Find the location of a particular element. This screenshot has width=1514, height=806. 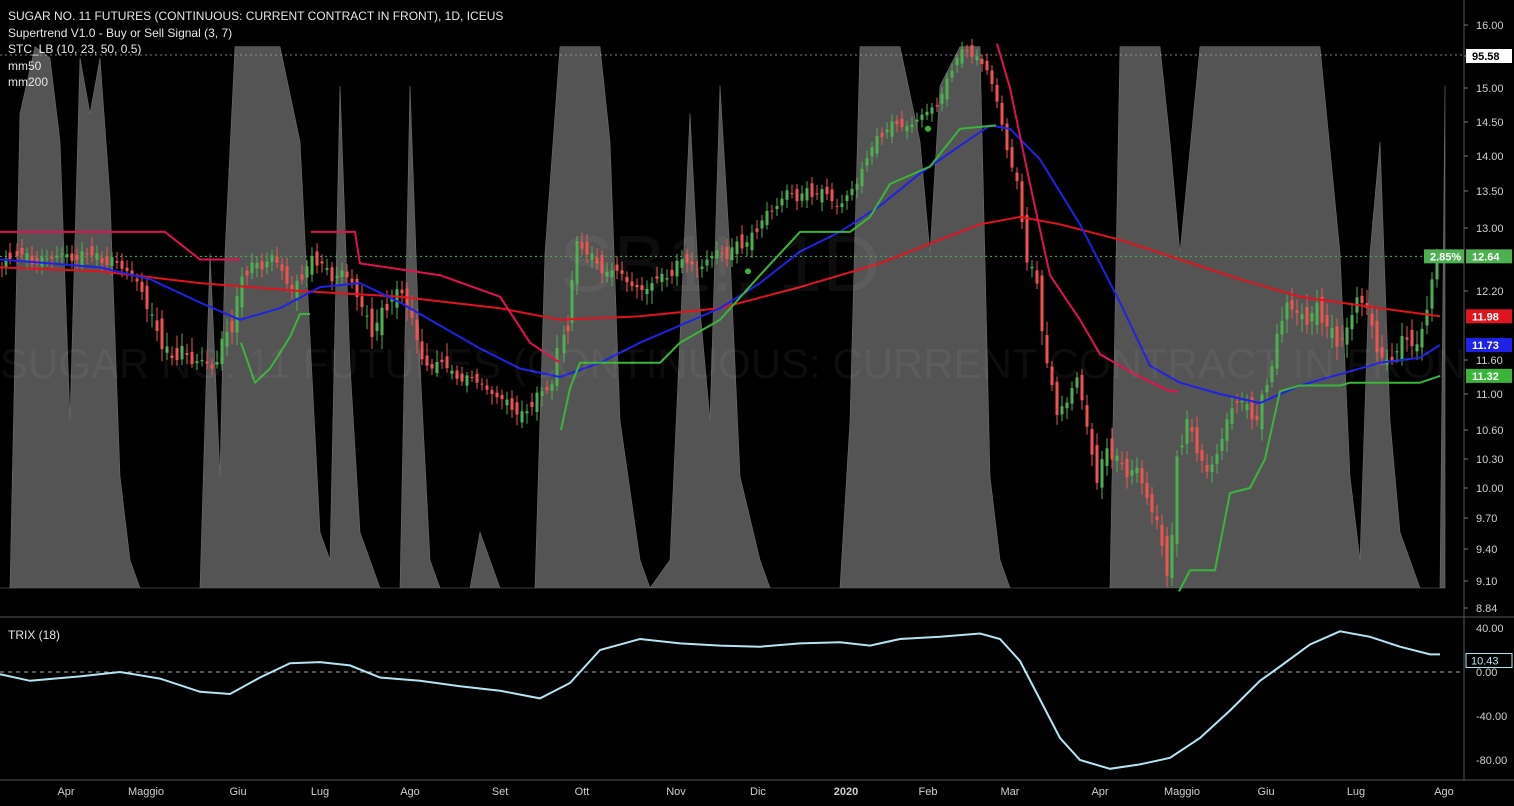

time-tick-label: Mar is located at coordinates (1010, 792).